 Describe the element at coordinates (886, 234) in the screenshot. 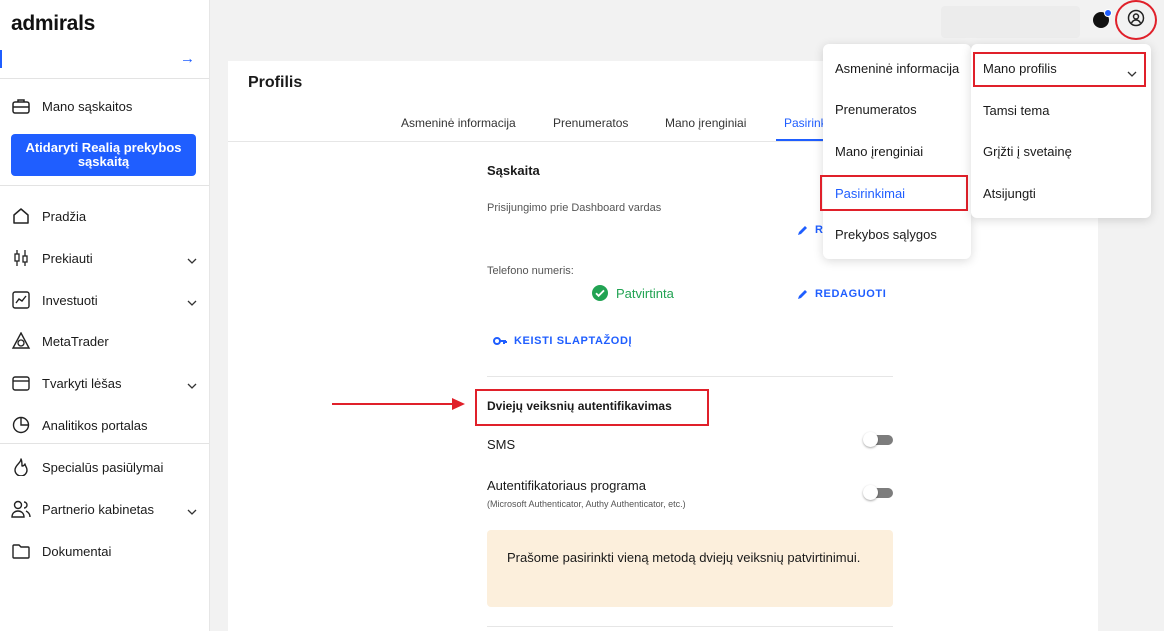

I see `menu-item-trading-conditions: Prekybos sąlygos` at that location.